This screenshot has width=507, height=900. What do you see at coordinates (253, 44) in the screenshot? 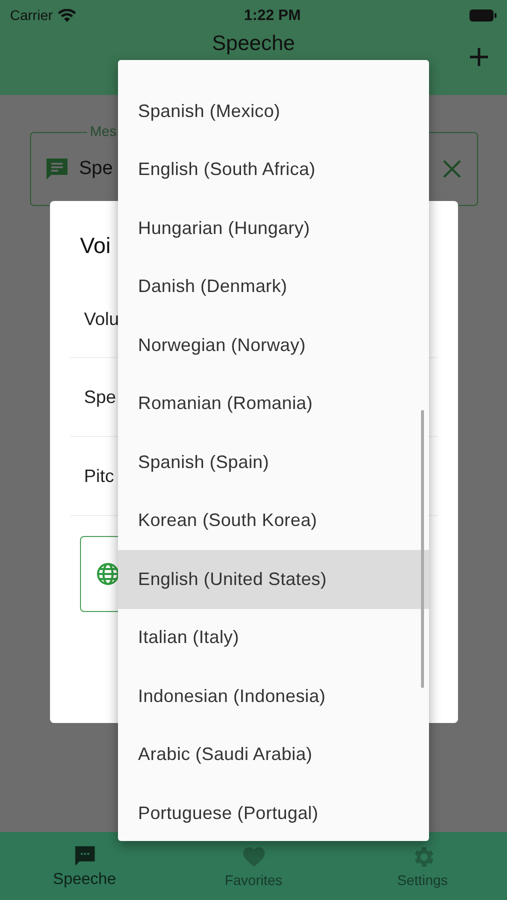
I see `app-title: Speeche` at bounding box center [253, 44].